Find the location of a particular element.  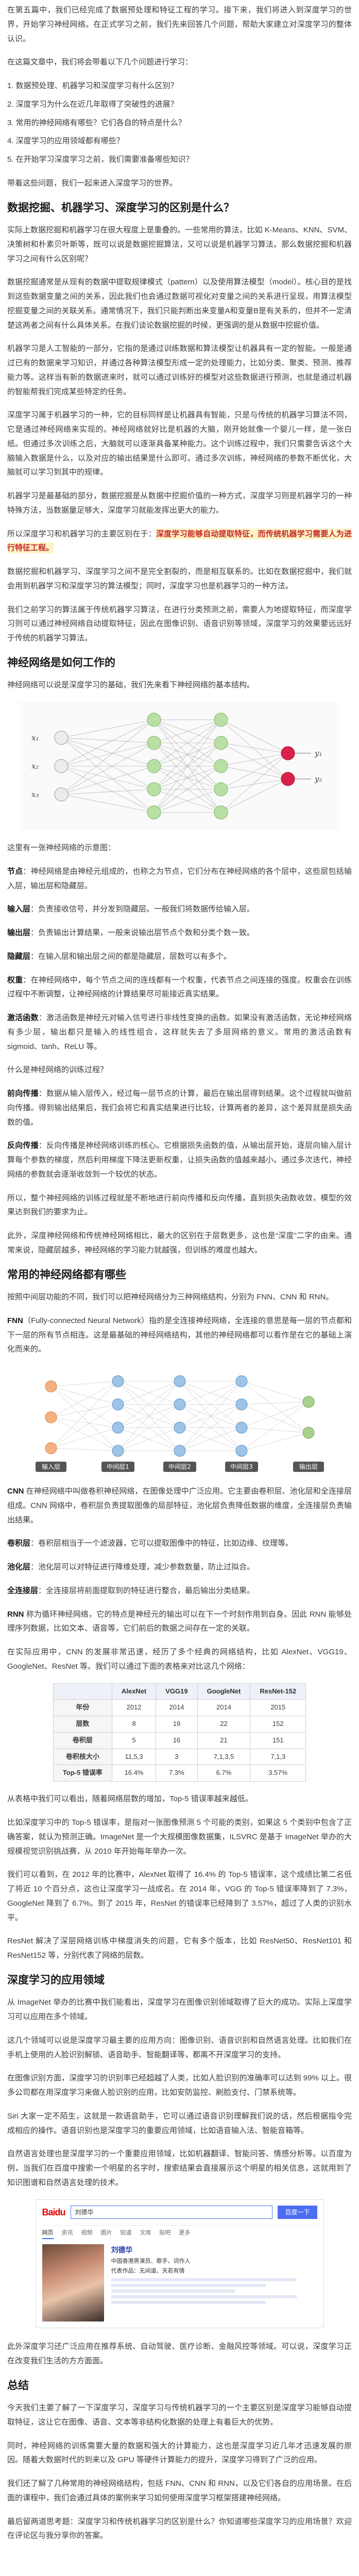

body-paragraph: 神经网络可以说是深度学习的基础，我们先来看下神经网络的基本结构。 is located at coordinates (131, 685).